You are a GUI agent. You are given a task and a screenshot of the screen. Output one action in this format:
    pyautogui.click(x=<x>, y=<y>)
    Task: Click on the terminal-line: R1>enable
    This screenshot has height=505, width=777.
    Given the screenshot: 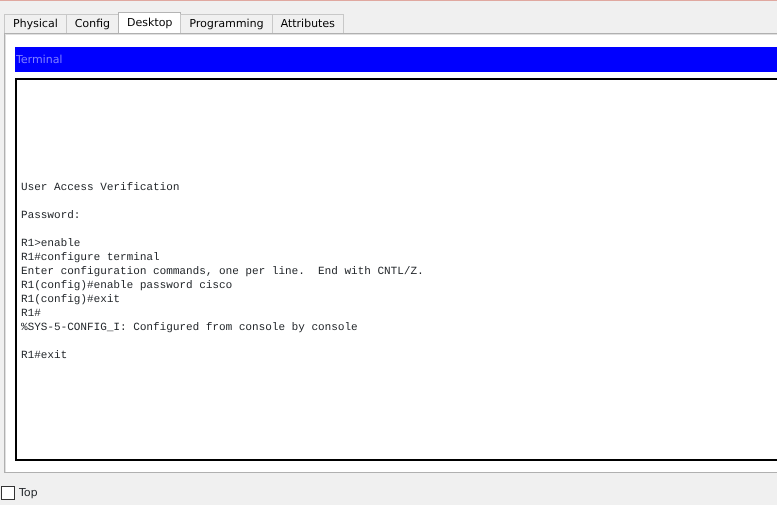 What is the action you would take?
    pyautogui.click(x=51, y=244)
    